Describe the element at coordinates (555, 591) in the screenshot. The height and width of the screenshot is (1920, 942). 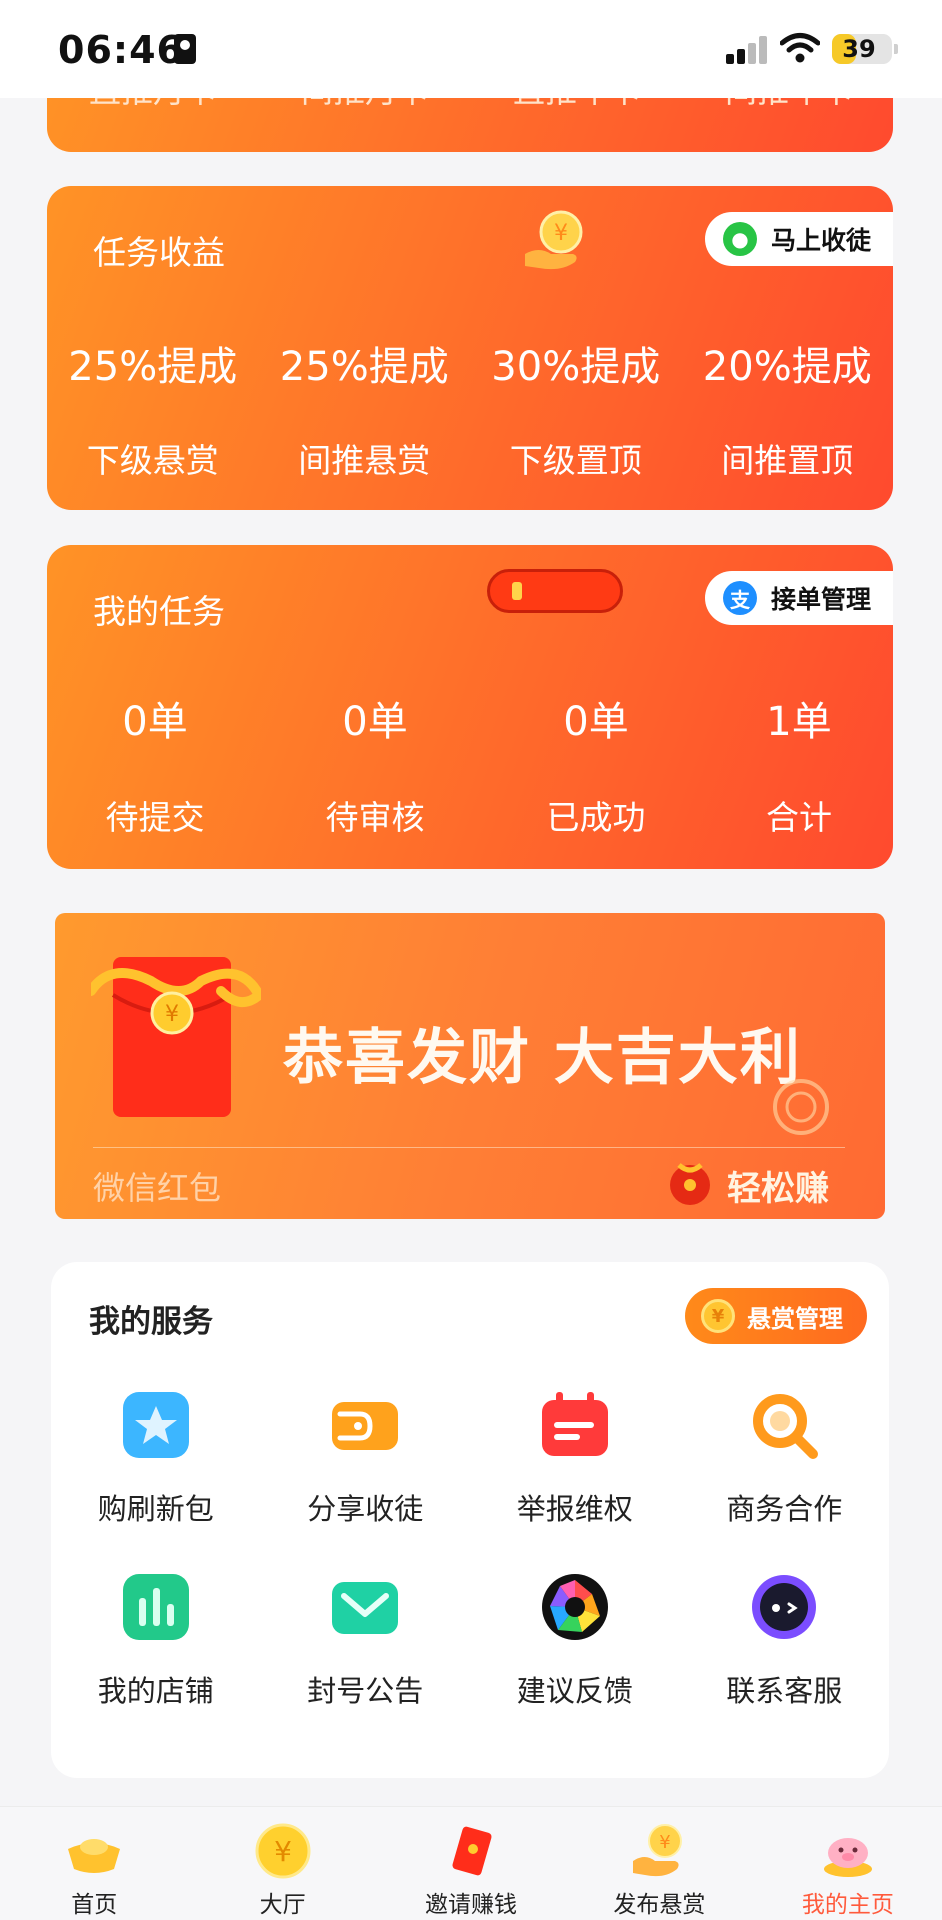
I see `red-envelope-badge-icon` at that location.